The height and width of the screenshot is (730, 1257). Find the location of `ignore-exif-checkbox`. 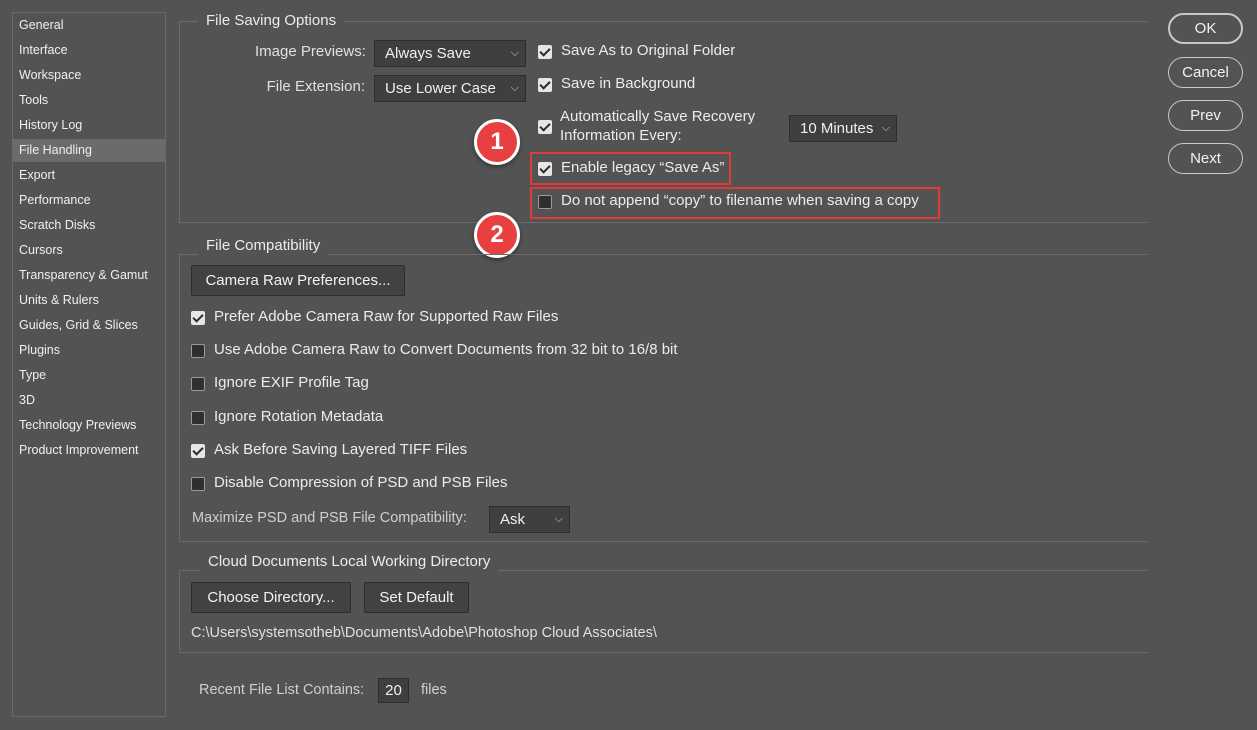

ignore-exif-checkbox is located at coordinates (198, 384).